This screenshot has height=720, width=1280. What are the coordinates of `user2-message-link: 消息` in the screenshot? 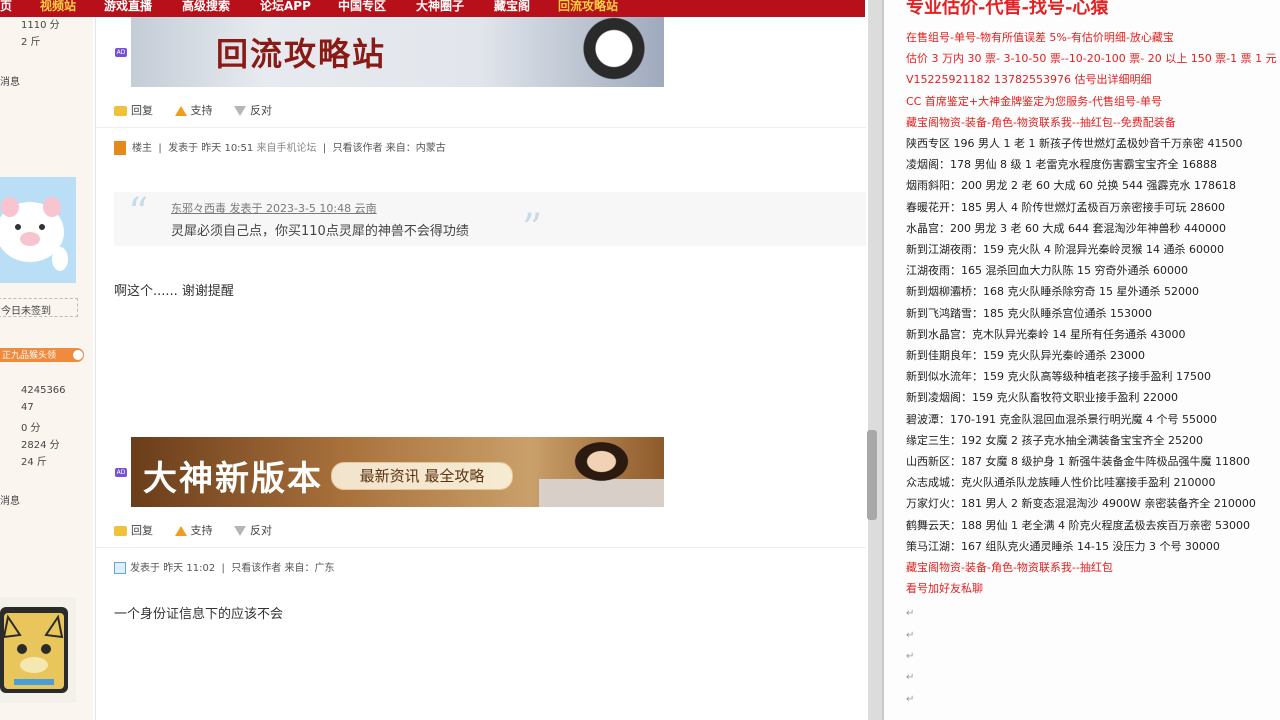 It's located at (10, 499).